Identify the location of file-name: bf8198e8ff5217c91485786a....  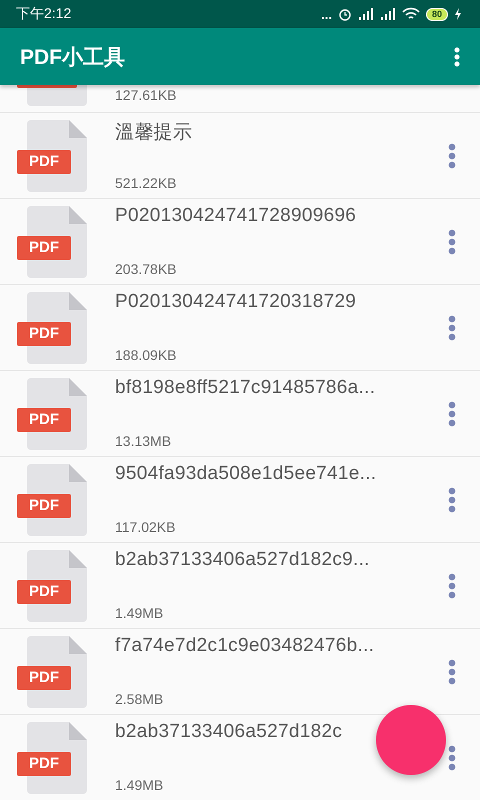
(245, 387).